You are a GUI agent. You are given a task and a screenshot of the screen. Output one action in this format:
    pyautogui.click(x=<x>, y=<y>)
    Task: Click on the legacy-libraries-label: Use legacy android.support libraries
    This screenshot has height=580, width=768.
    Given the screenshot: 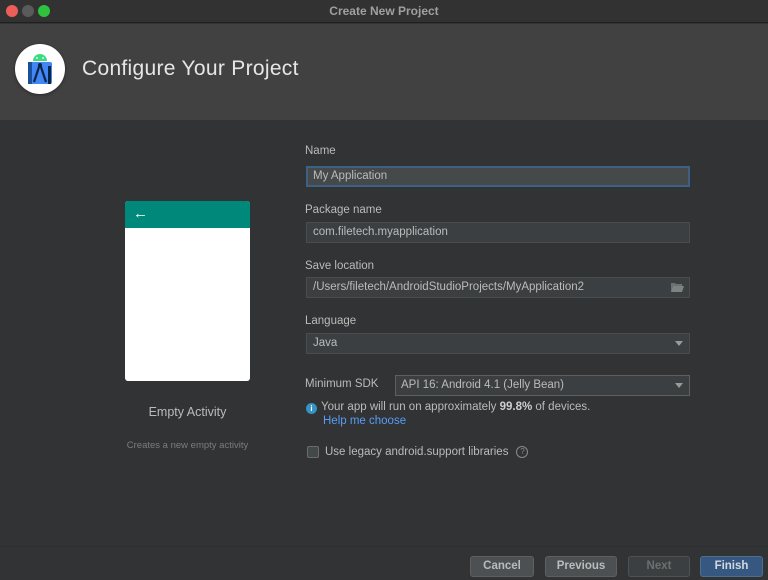 What is the action you would take?
    pyautogui.click(x=416, y=452)
    